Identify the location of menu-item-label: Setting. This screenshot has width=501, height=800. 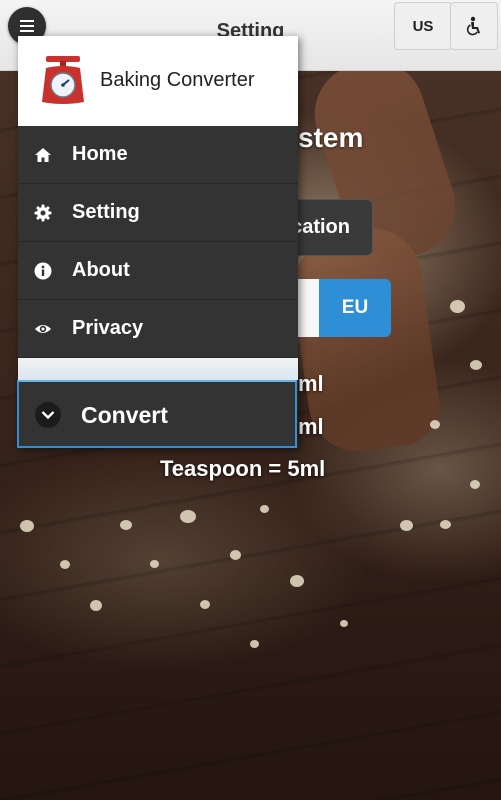
(106, 212).